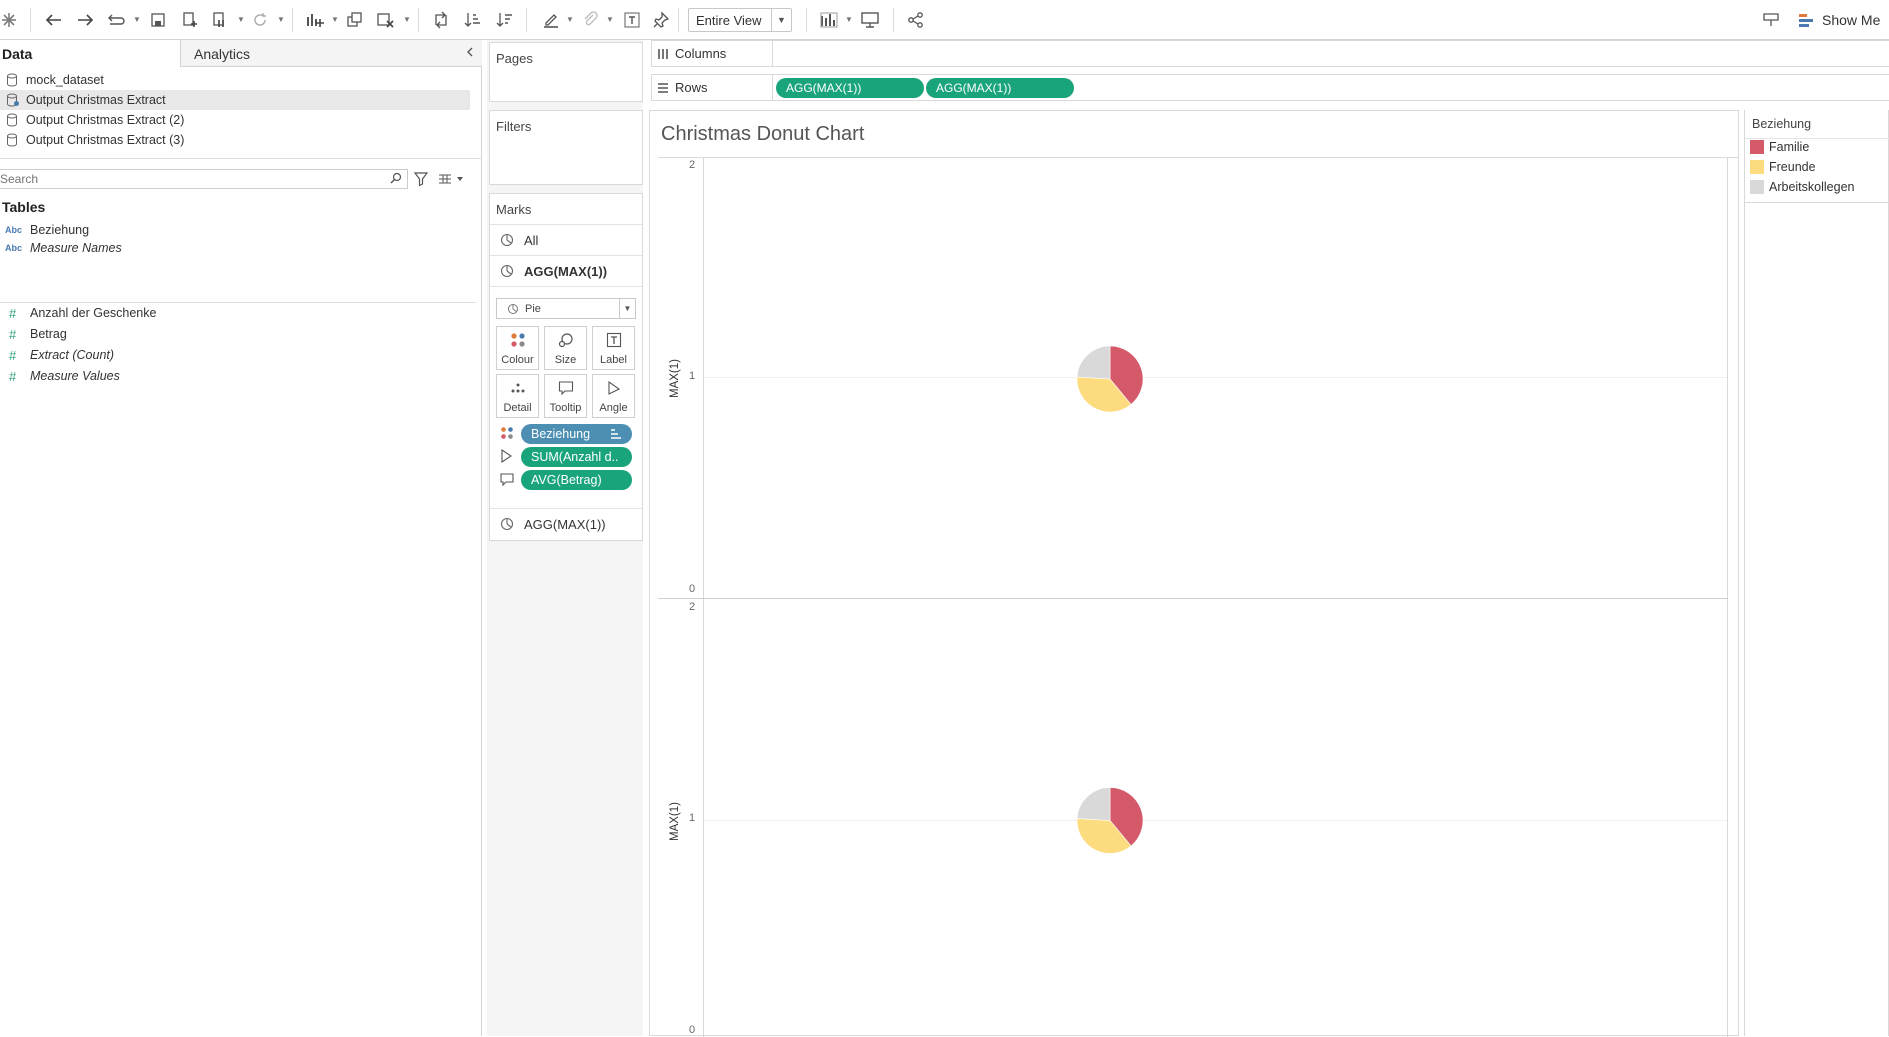  What do you see at coordinates (315, 20) in the screenshot?
I see `new-worksheet-icon` at bounding box center [315, 20].